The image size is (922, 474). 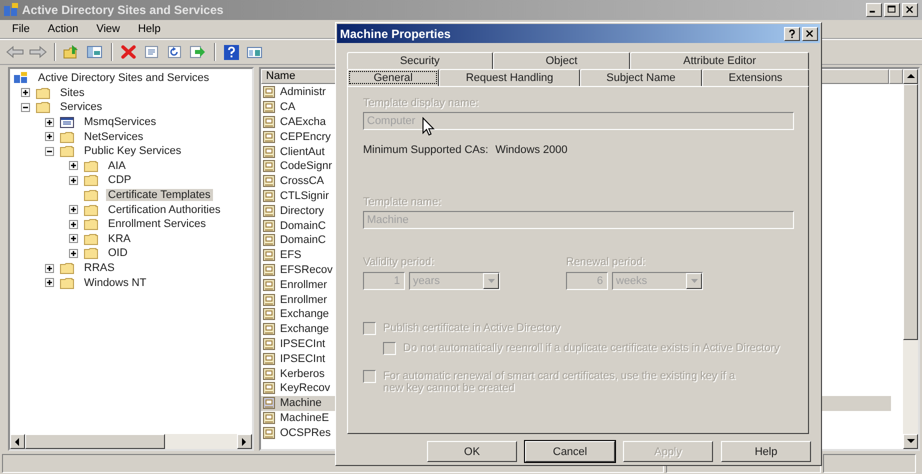 What do you see at coordinates (123, 10) in the screenshot?
I see `window-title: Active Directory Sites and Services` at bounding box center [123, 10].